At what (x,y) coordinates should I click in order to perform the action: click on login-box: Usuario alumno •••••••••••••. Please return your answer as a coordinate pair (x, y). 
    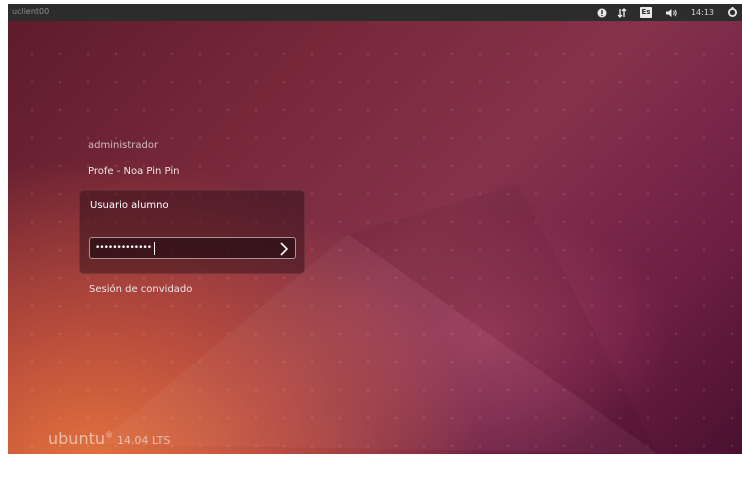
    Looking at the image, I should click on (192, 232).